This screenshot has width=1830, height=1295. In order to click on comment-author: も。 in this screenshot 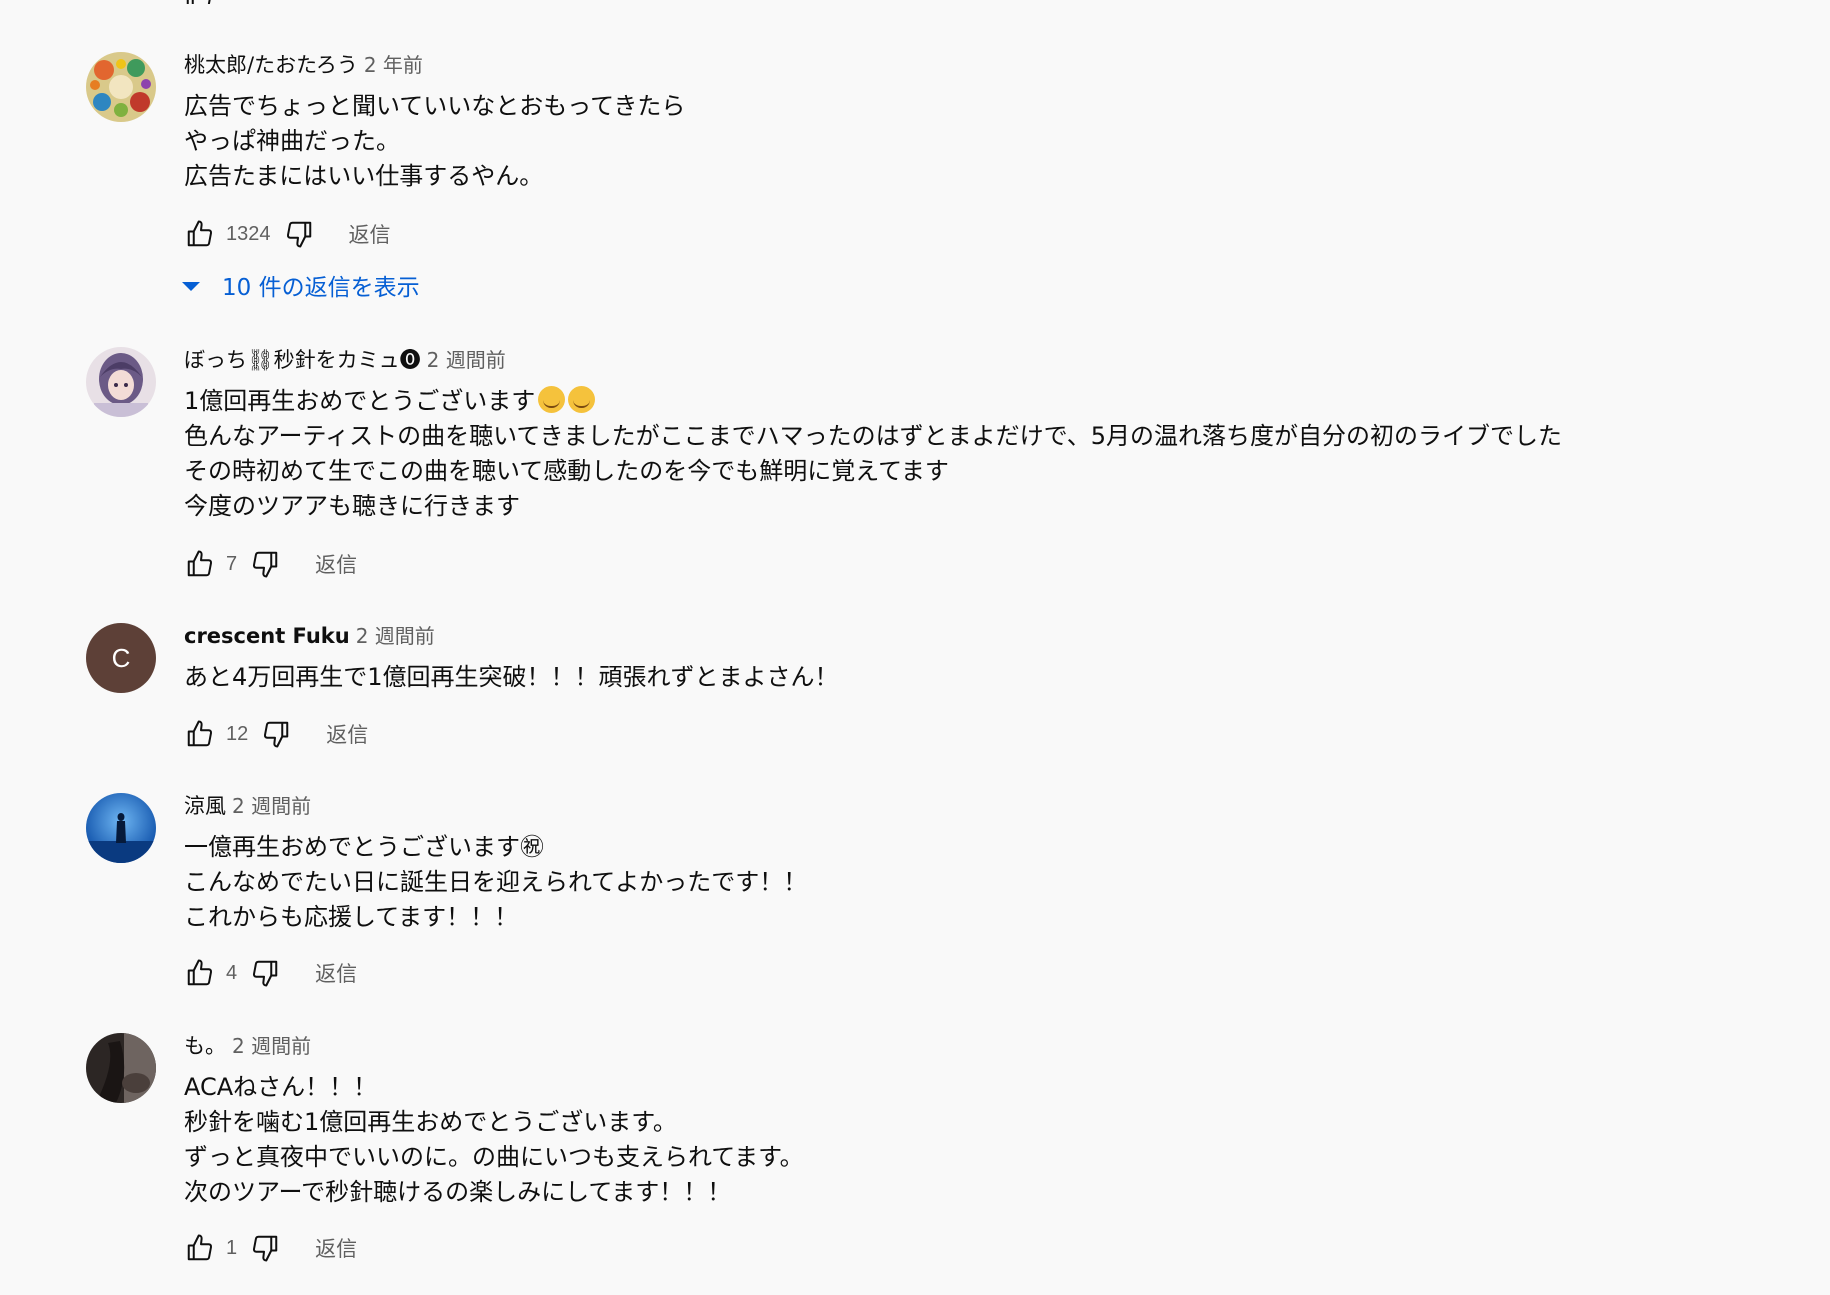, I will do `click(205, 1046)`.